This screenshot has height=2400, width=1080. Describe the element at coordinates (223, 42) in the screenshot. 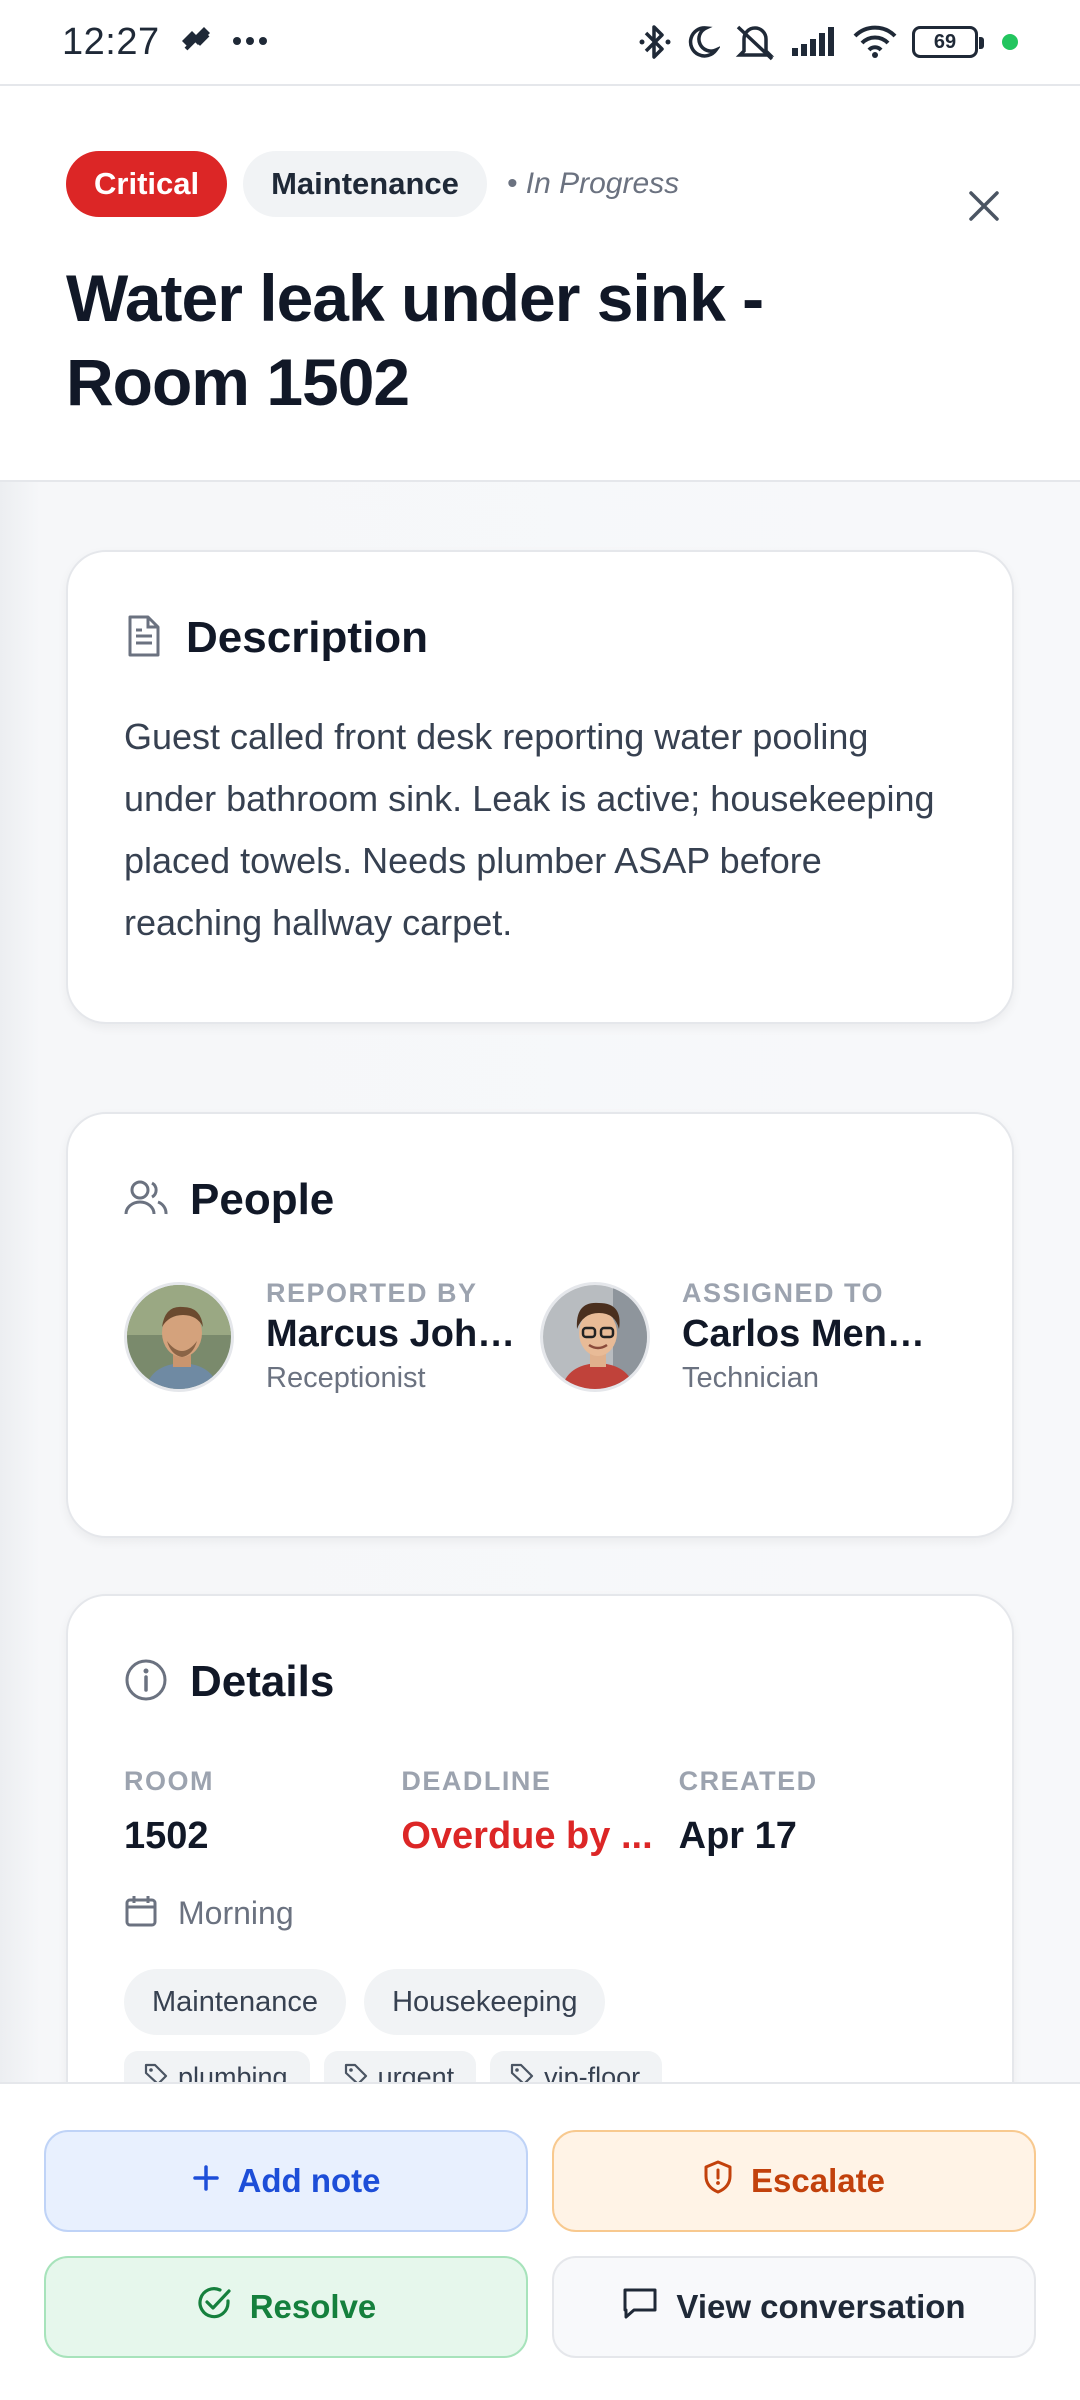

I see `status-left-icons` at that location.